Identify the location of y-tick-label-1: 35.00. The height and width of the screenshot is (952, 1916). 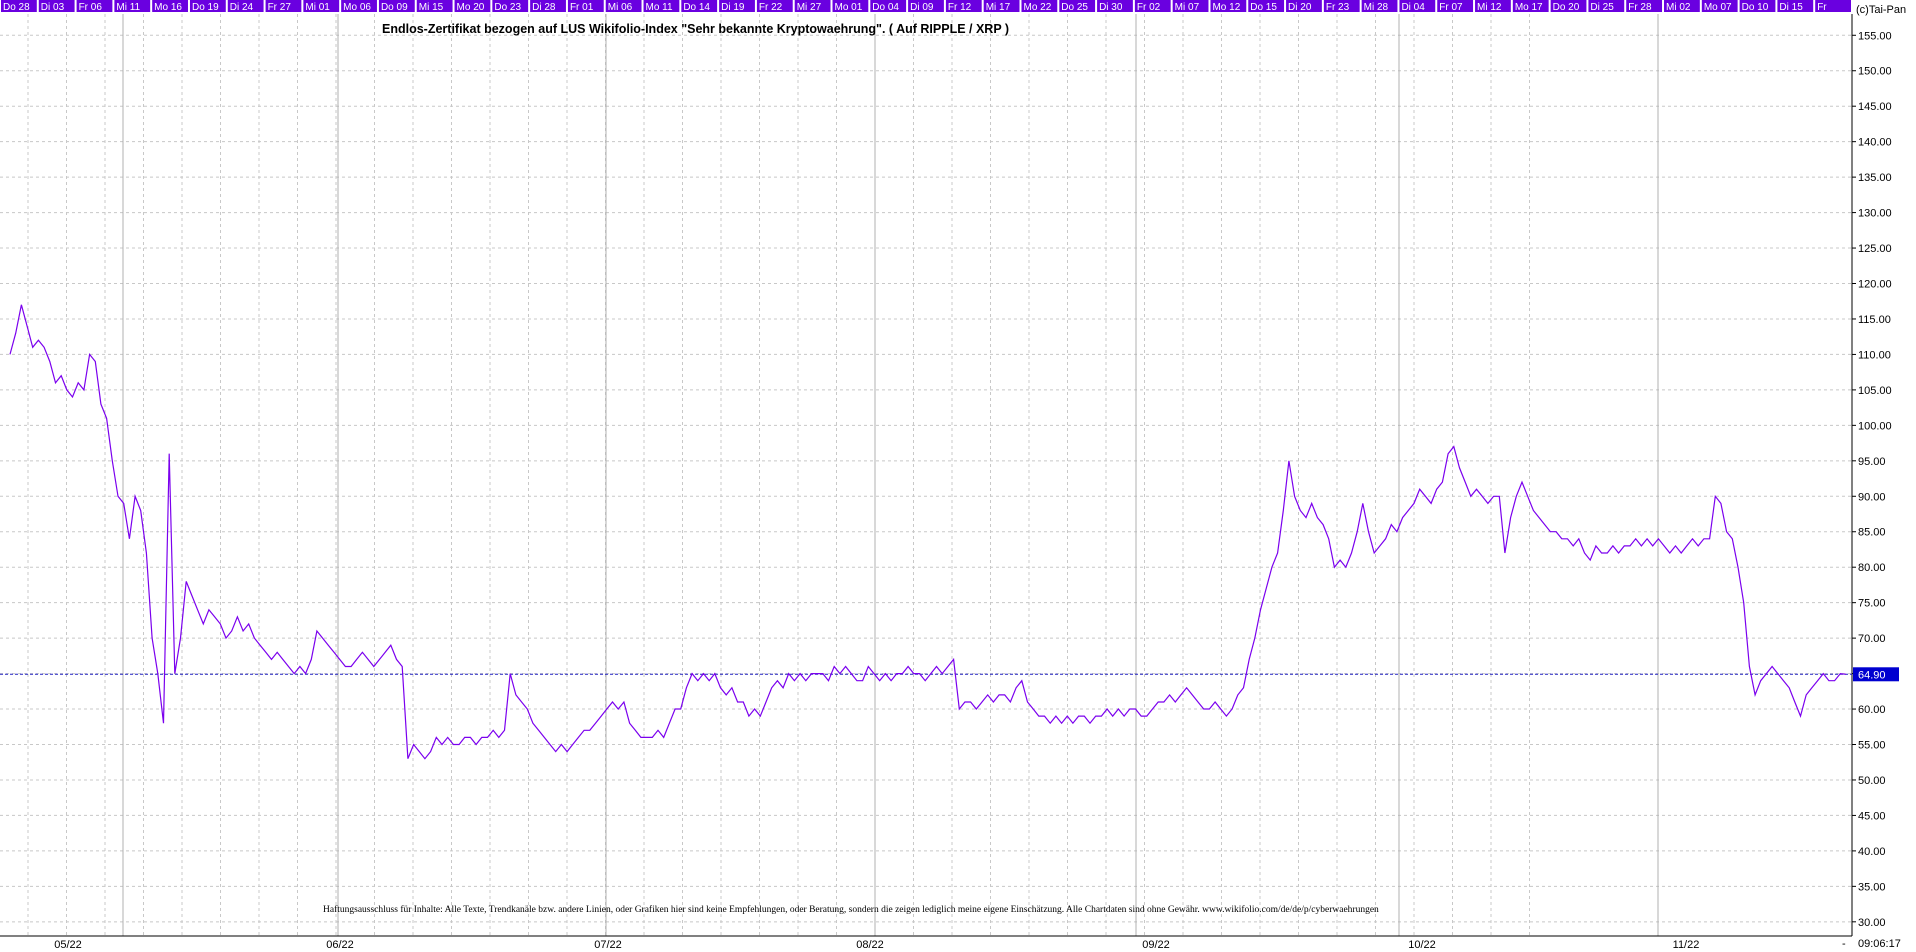
(1872, 887).